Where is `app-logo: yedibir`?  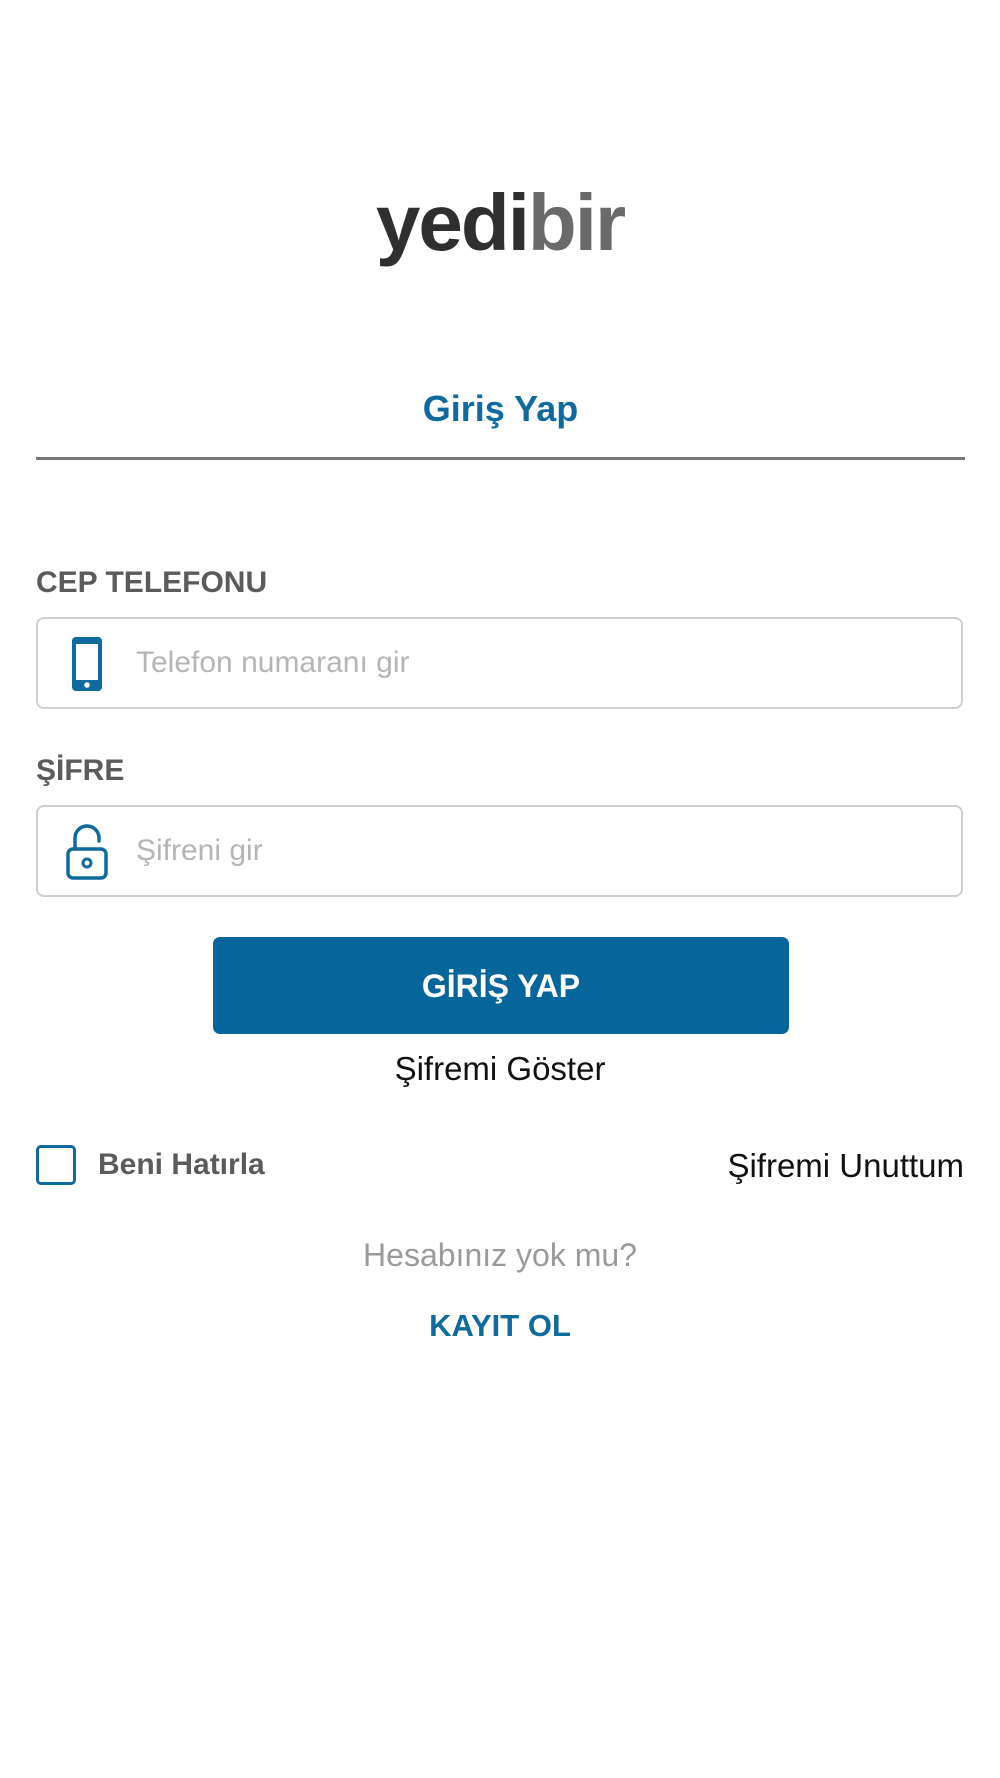
app-logo: yedibir is located at coordinates (500, 223).